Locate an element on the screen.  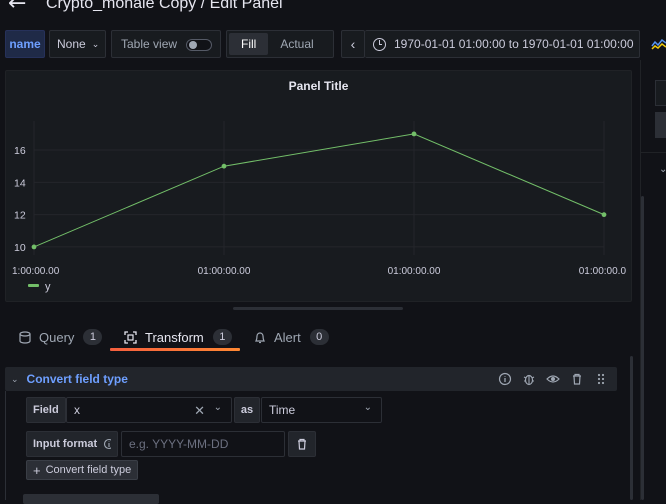
top-bar: ← Crypto_monale Copy / Edit Panel is located at coordinates (333, 11).